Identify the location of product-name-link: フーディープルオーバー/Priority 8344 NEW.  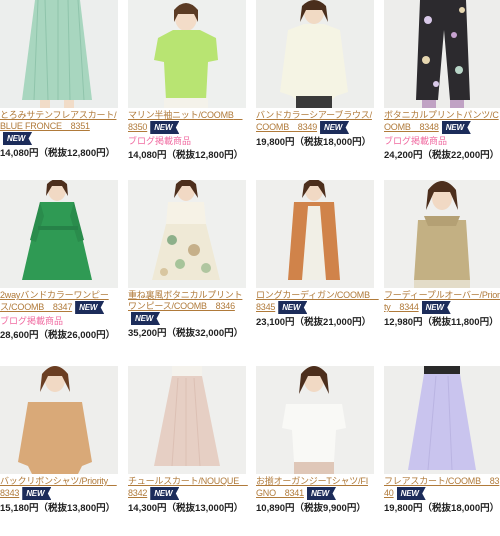
(442, 302).